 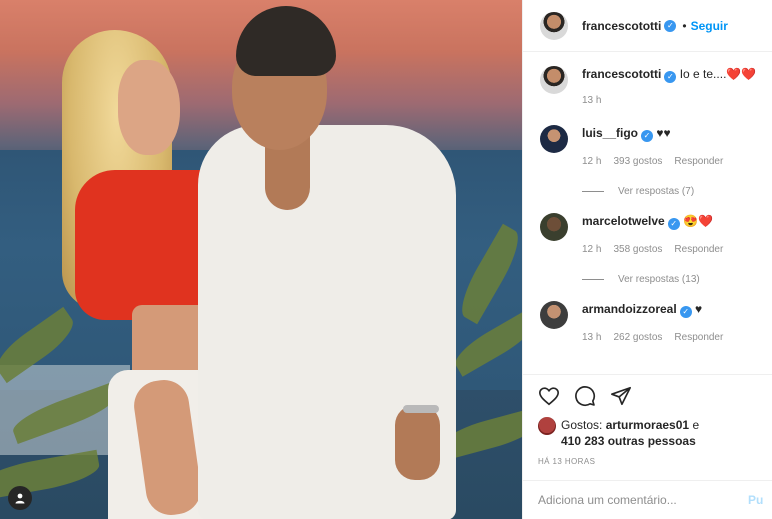 I want to click on caption-username: francescototti, so click(x=621, y=74).